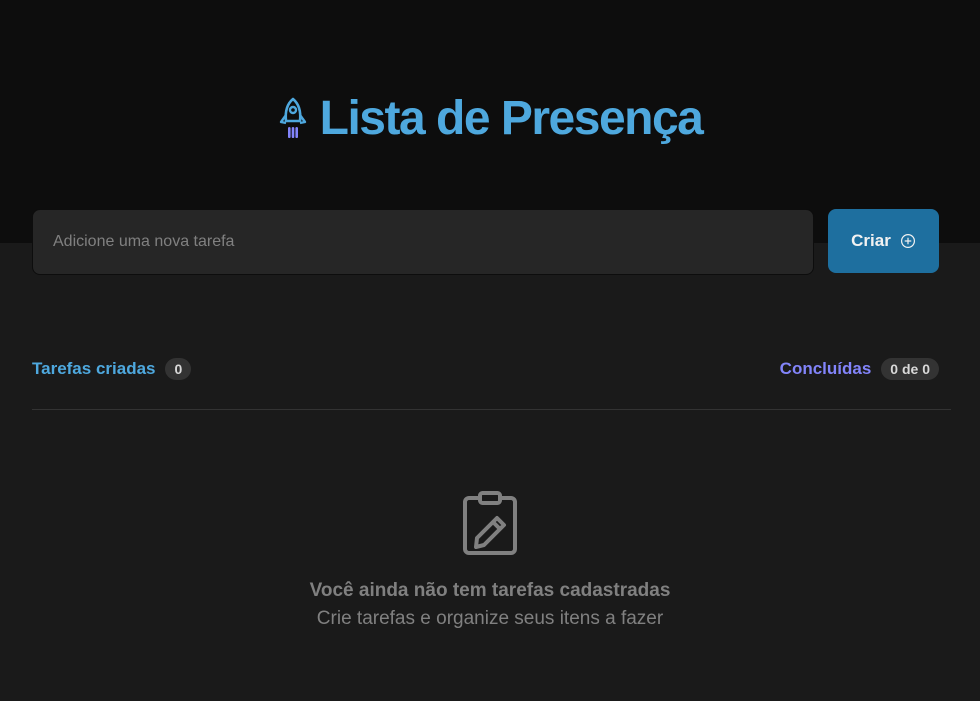 This screenshot has width=980, height=701. I want to click on done-tasks-label: Concluídas, so click(825, 368).